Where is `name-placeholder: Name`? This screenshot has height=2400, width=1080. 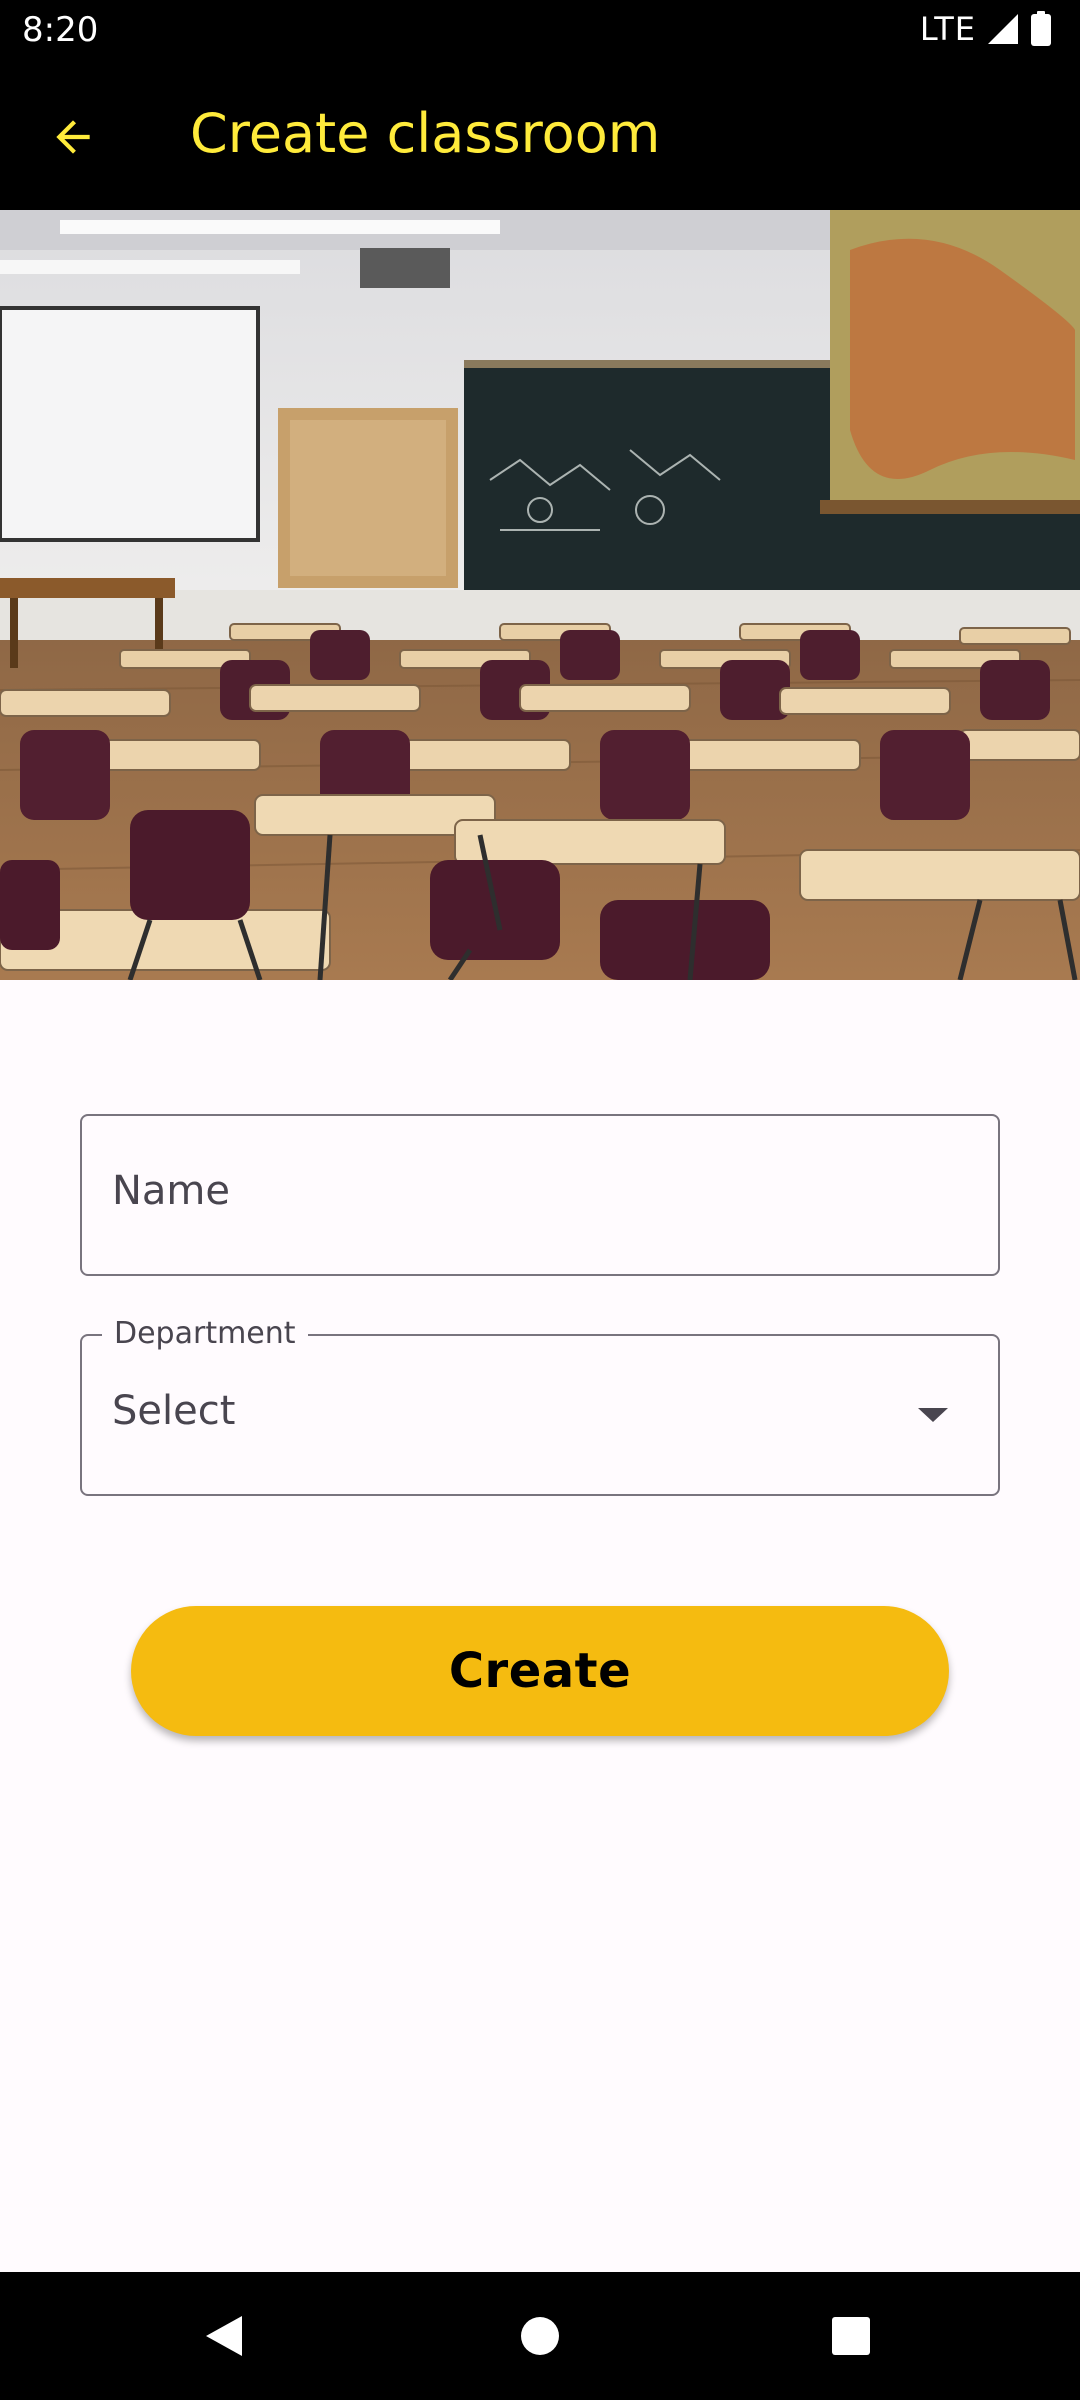 name-placeholder: Name is located at coordinates (171, 1191).